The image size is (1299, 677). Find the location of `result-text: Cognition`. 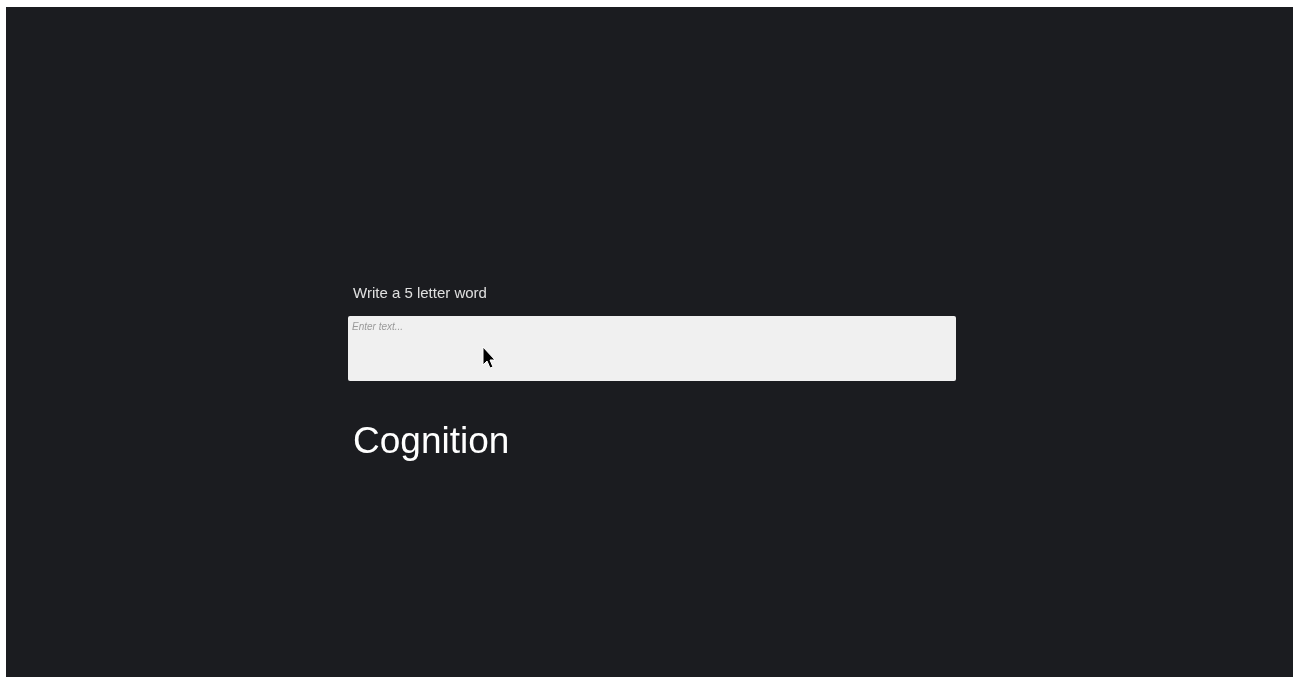

result-text: Cognition is located at coordinates (432, 441).